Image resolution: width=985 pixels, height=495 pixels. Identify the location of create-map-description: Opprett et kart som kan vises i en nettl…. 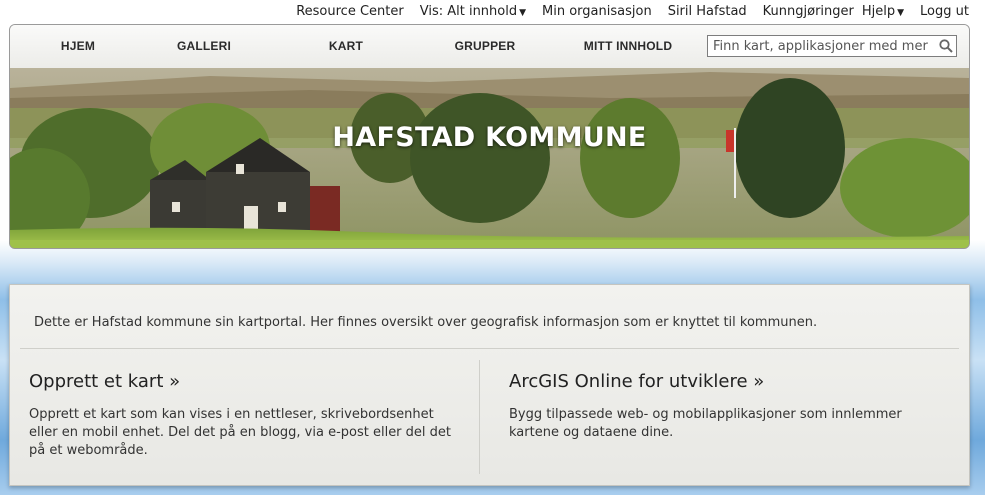
(240, 432).